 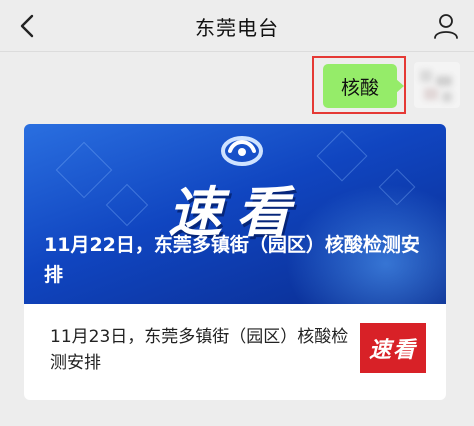 What do you see at coordinates (242, 151) in the screenshot?
I see `radio-logo-icon` at bounding box center [242, 151].